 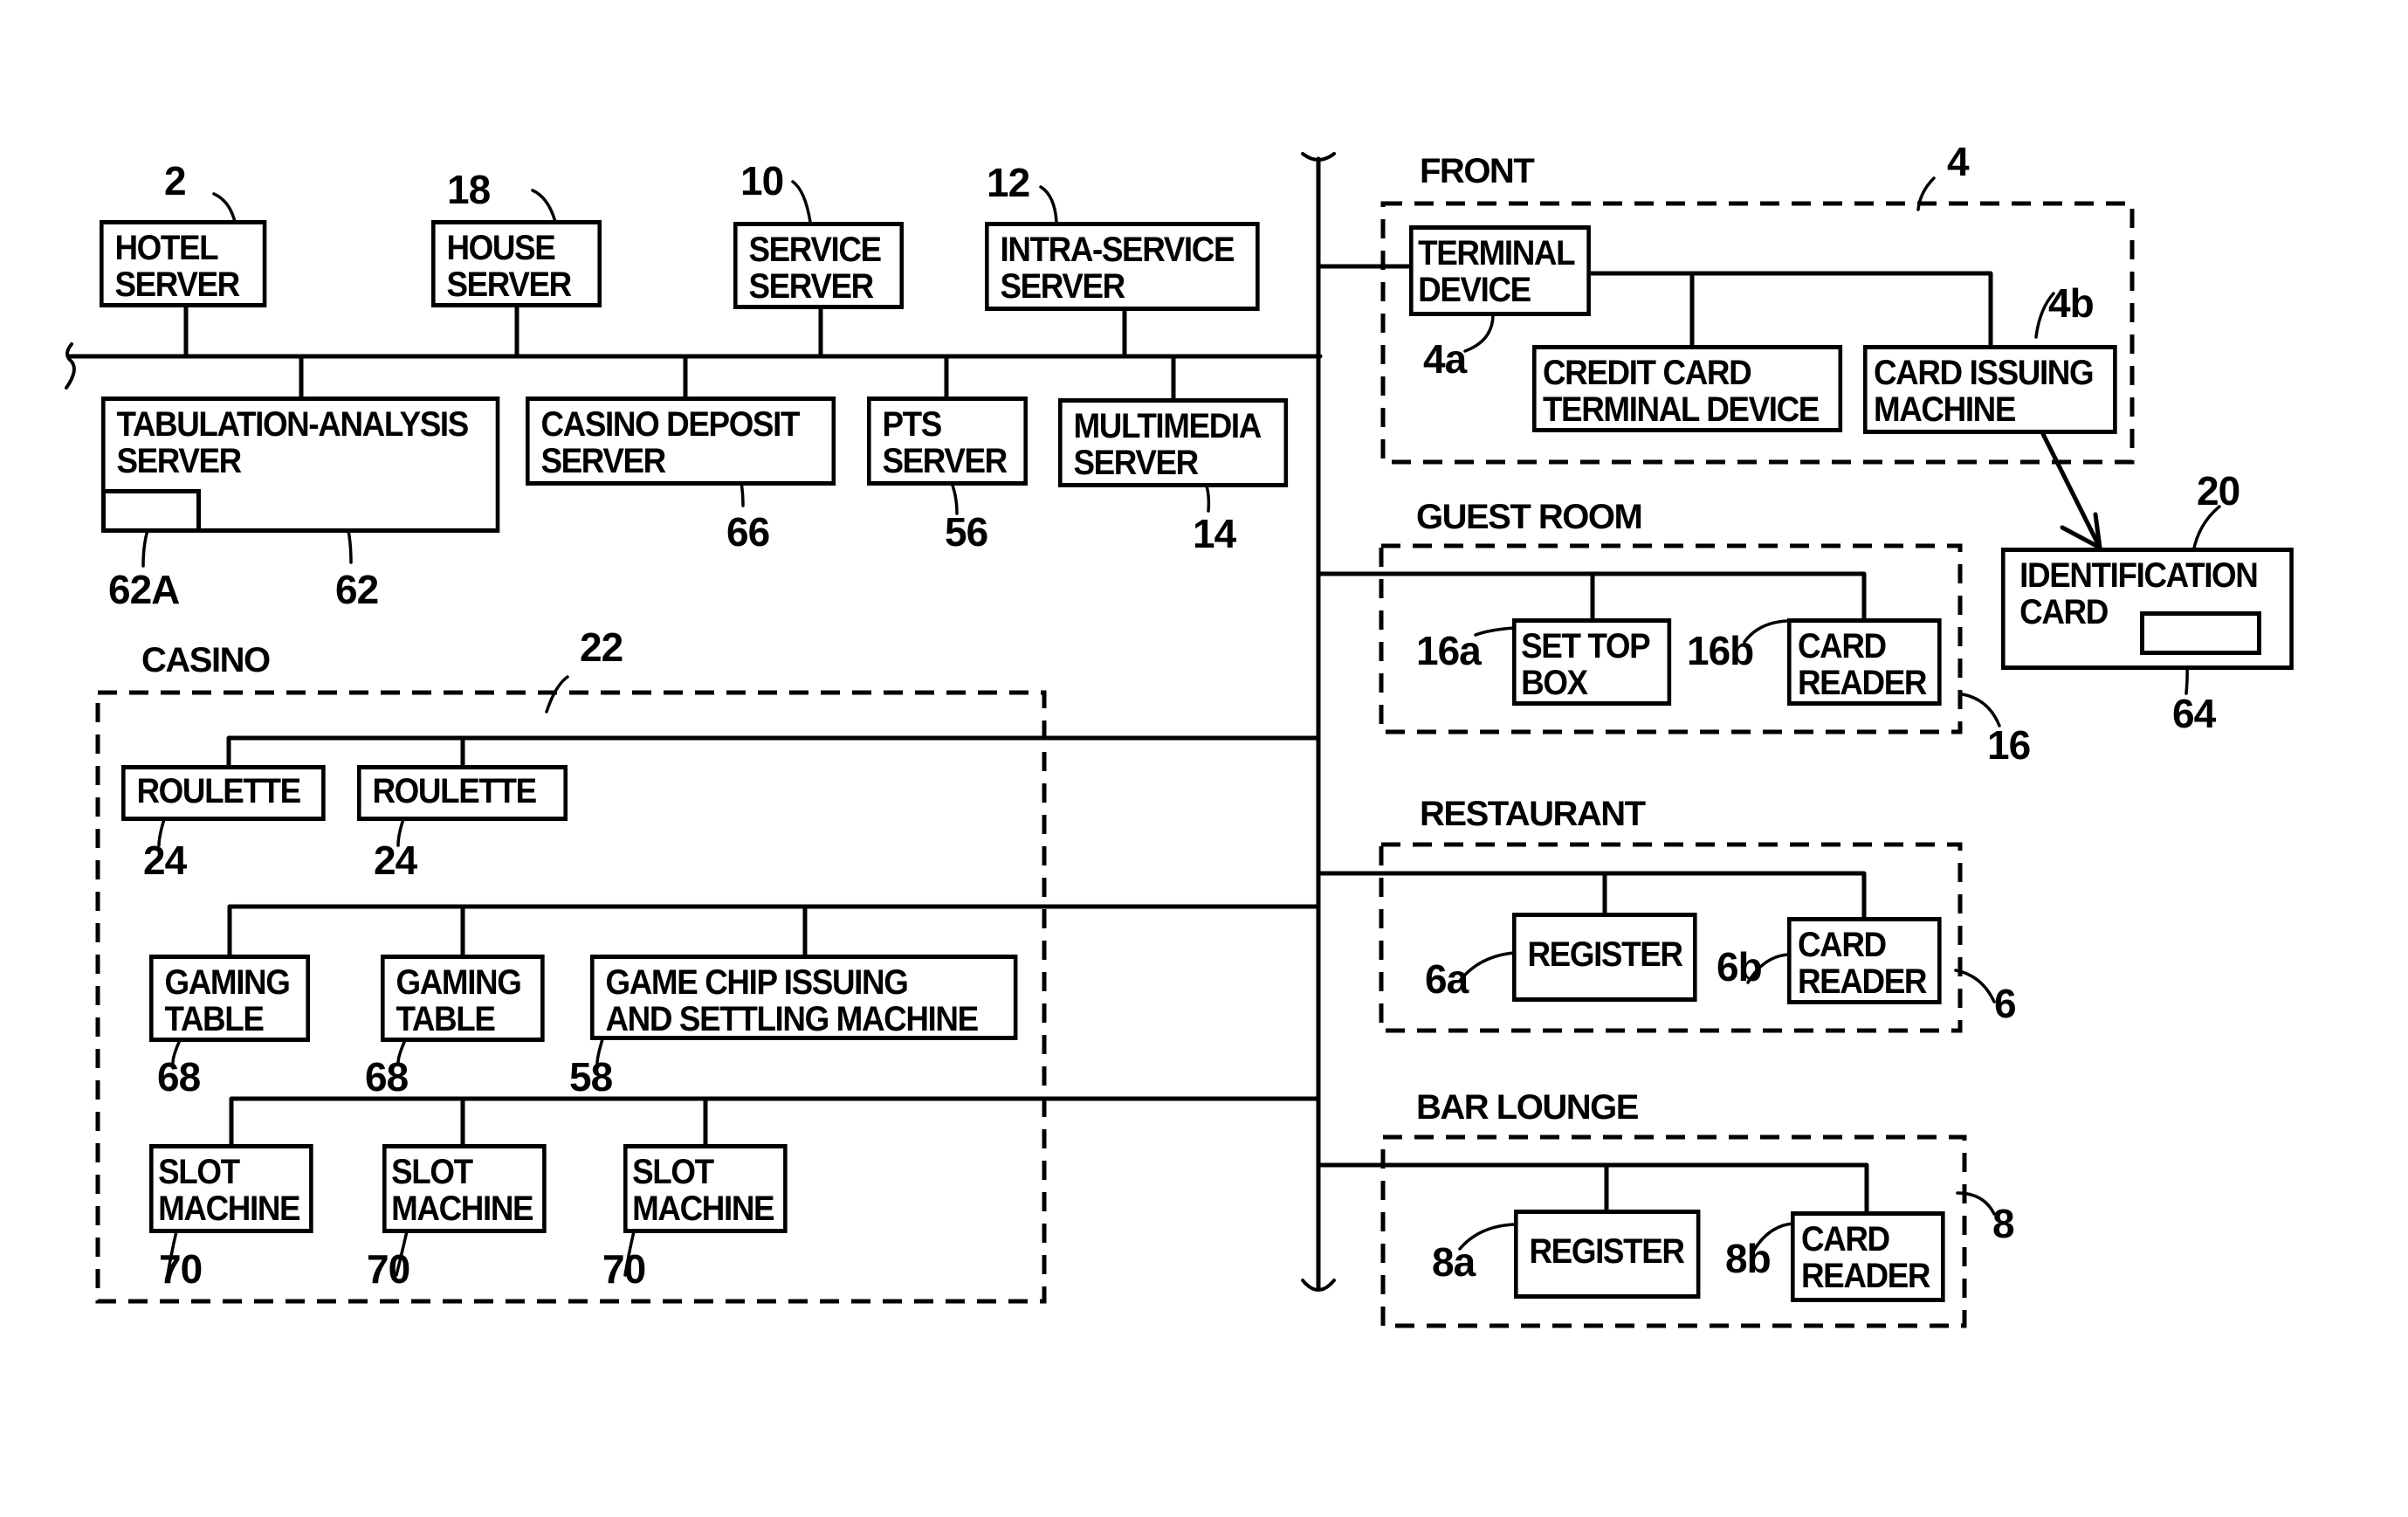 What do you see at coordinates (1591, 896) in the screenshot?
I see `restaurant-link` at bounding box center [1591, 896].